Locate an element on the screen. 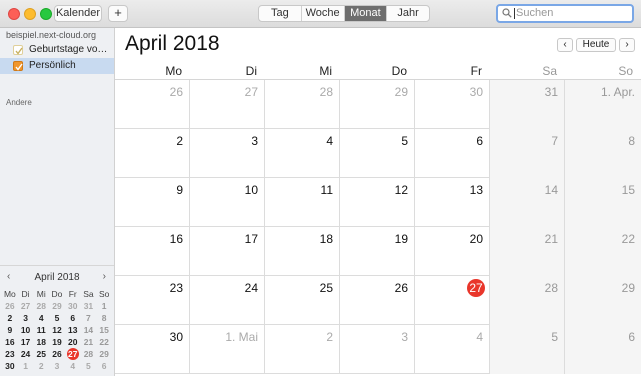 This screenshot has height=376, width=641. mini-day: 19 is located at coordinates (57, 342).